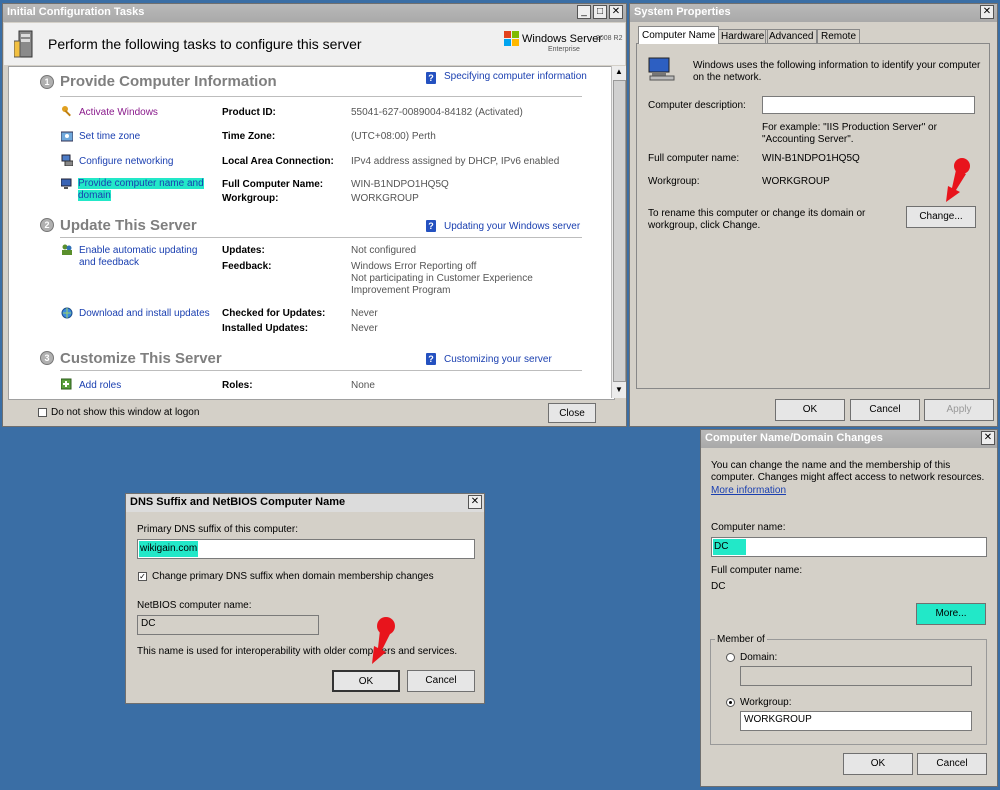 This screenshot has height=790, width=1000. Describe the element at coordinates (168, 549) in the screenshot. I see `dns-suffix-value: wikigain.com` at that location.